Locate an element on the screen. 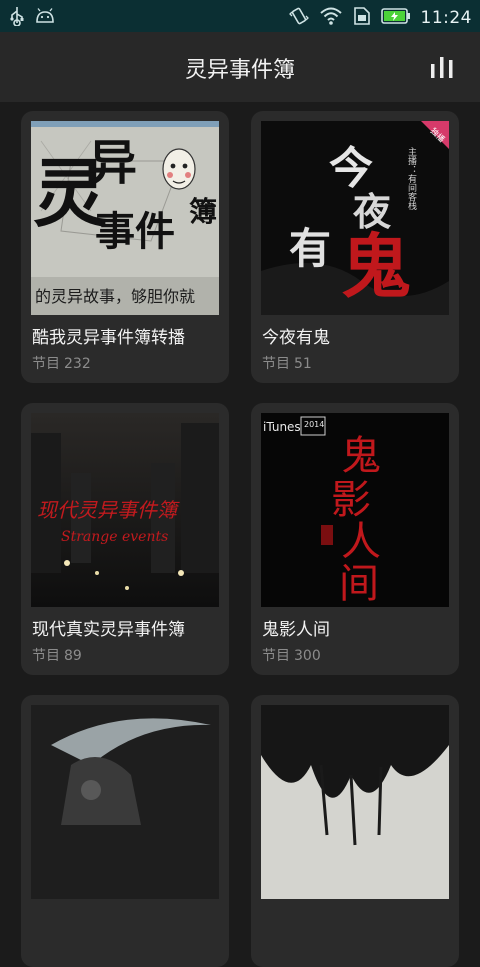 The width and height of the screenshot is (480, 967). program-card: 灵 异 事件 簿 的灵异故事，够胆你就 酷我灵异事件簿转播 节目 232 is located at coordinates (125, 247).